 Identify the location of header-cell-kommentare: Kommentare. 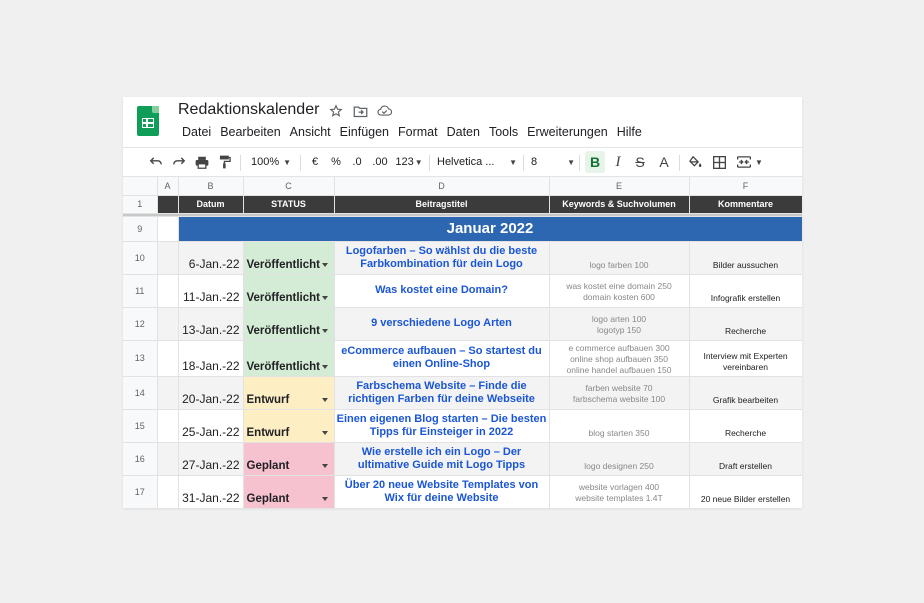
(745, 204).